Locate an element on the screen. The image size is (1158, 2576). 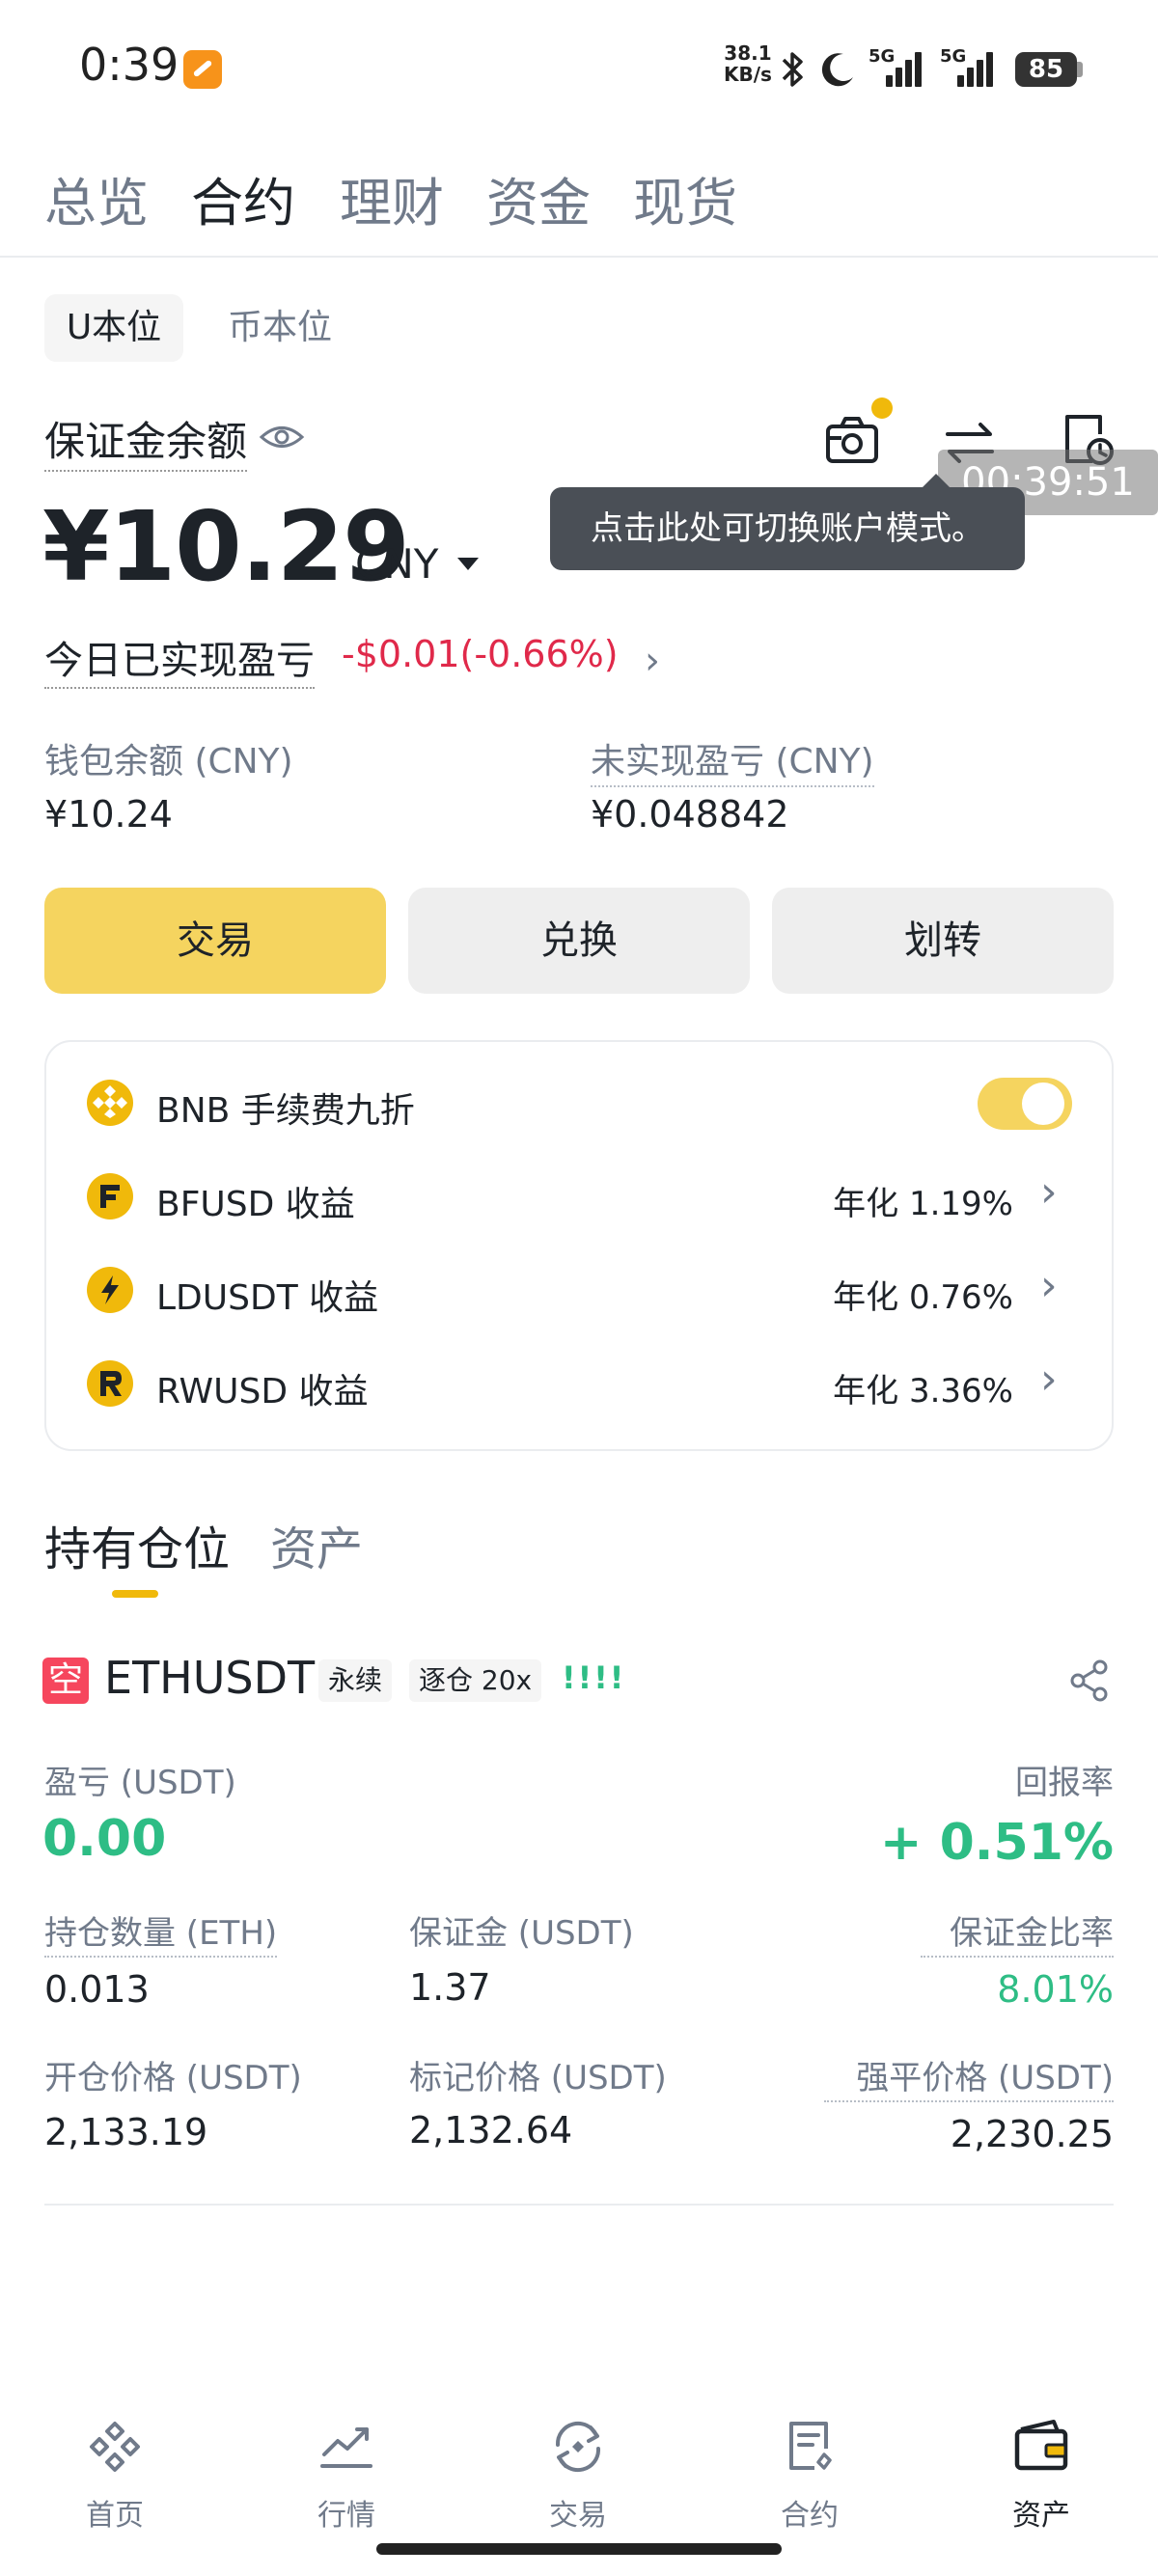
liquidation-price-value: 2,230.25 is located at coordinates (1032, 2134).